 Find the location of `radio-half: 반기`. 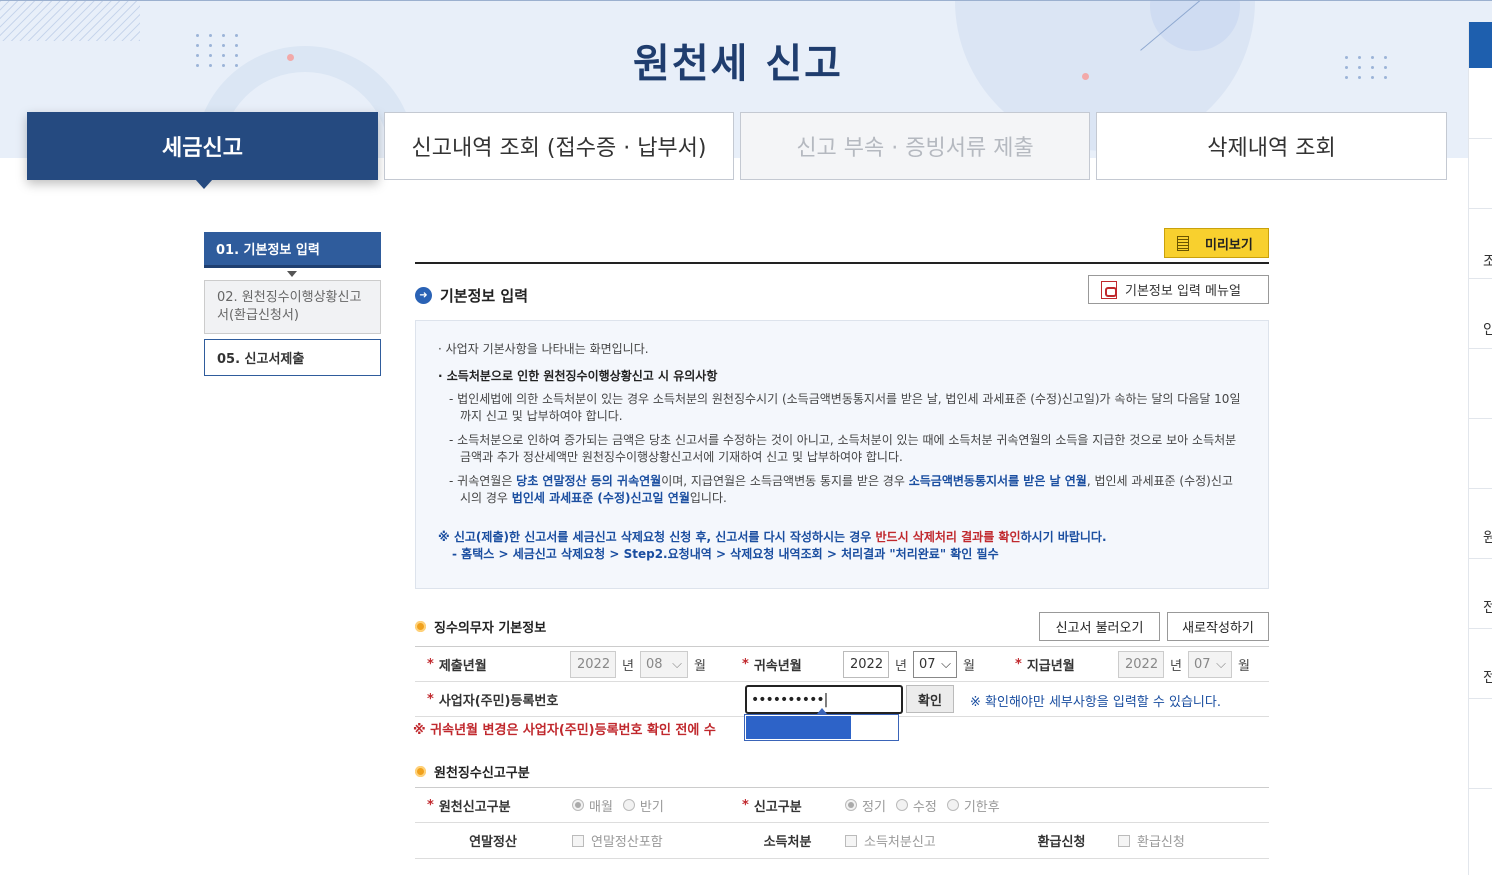

radio-half: 반기 is located at coordinates (643, 805).